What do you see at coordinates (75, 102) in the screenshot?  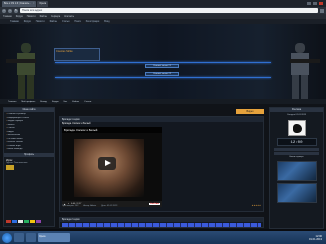 I see `main-nav-link: Файлы` at bounding box center [75, 102].